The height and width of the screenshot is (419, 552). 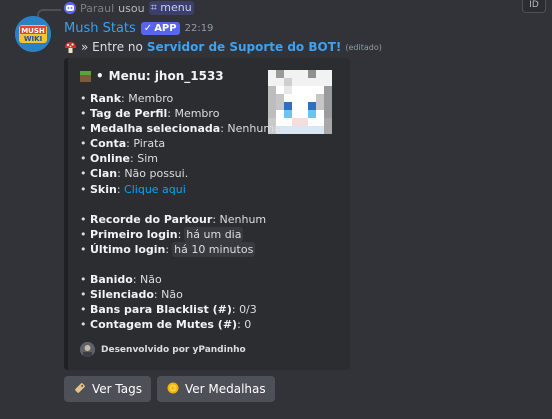 What do you see at coordinates (127, 98) in the screenshot?
I see `field-rank: • Rank: Membro` at bounding box center [127, 98].